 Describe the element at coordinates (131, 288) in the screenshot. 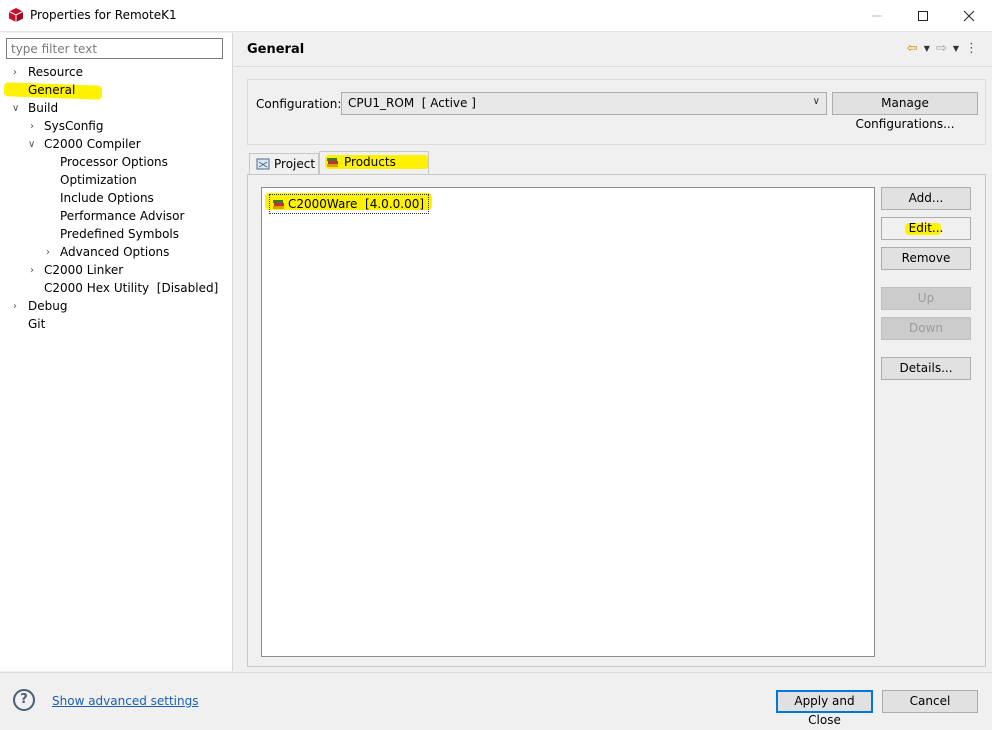

I see `tree-item-c2000-hex-utility: C2000 Hex Utility [Disabled]` at that location.